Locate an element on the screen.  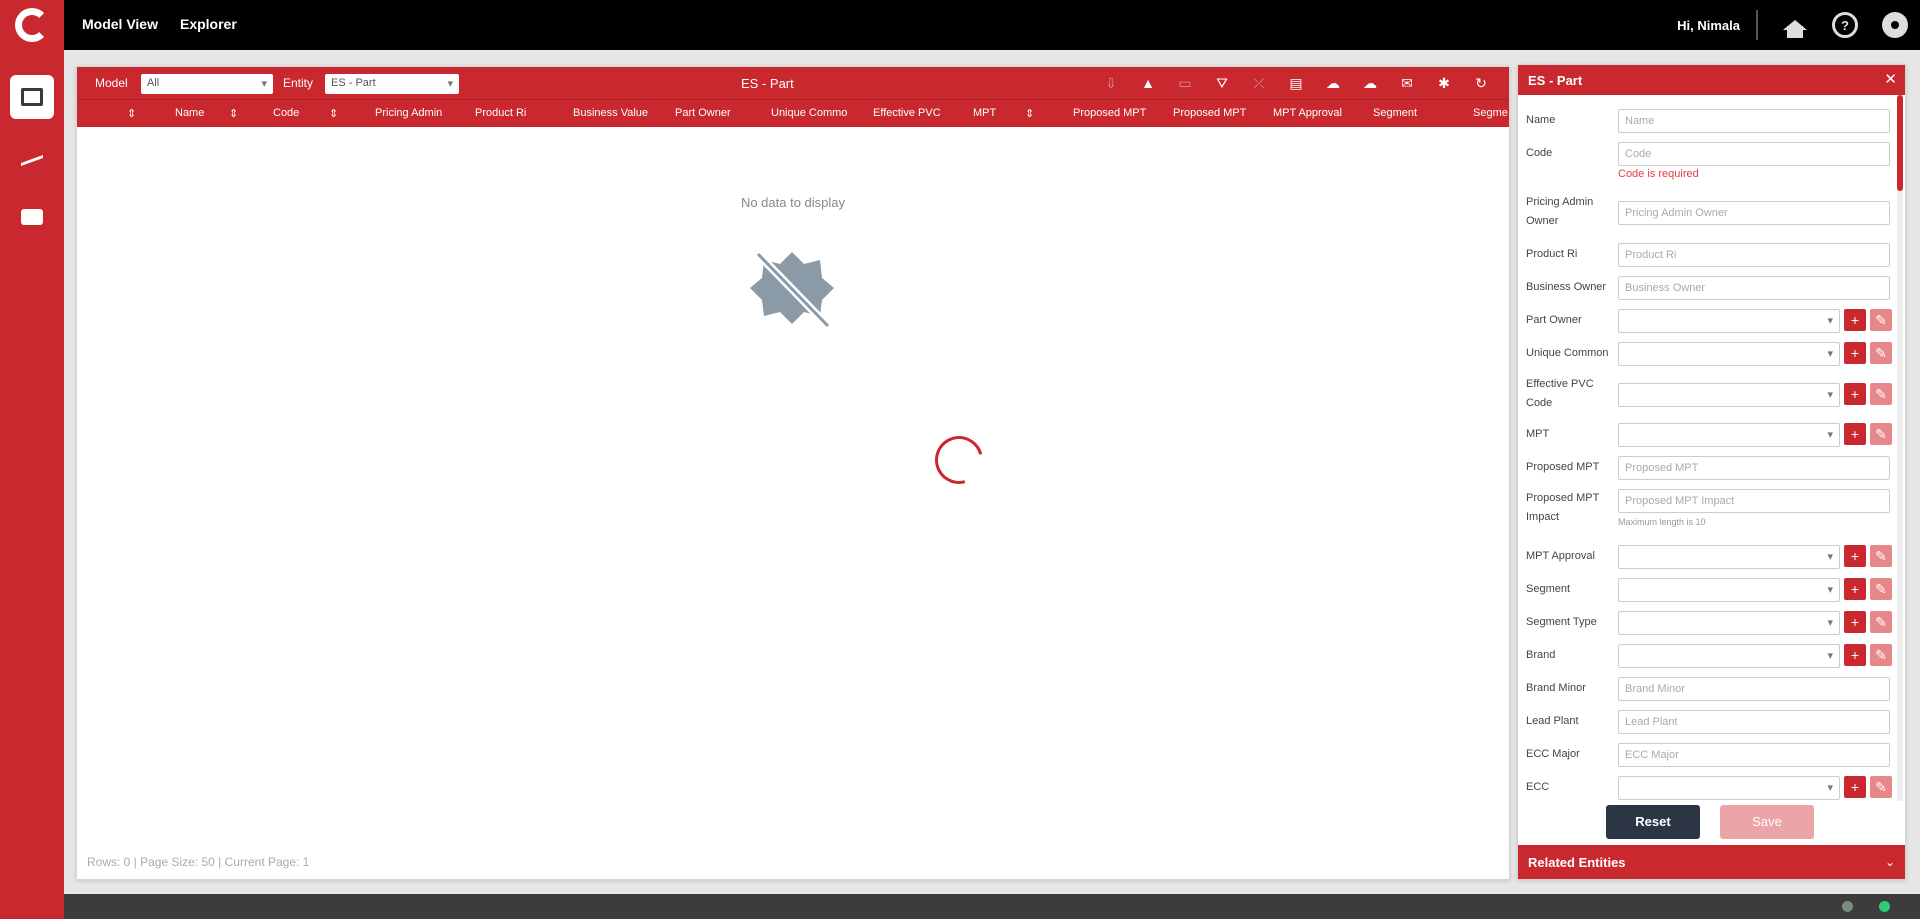
related-entities-title: Related Entities is located at coordinates (1577, 862).